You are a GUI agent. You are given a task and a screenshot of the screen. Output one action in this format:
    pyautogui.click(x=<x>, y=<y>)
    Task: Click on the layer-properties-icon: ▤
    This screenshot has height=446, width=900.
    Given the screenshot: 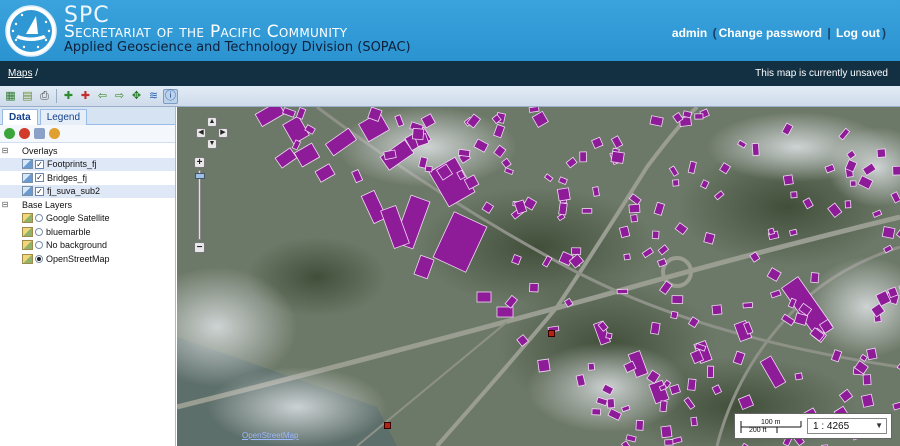 What is the action you would take?
    pyautogui.click(x=27, y=96)
    